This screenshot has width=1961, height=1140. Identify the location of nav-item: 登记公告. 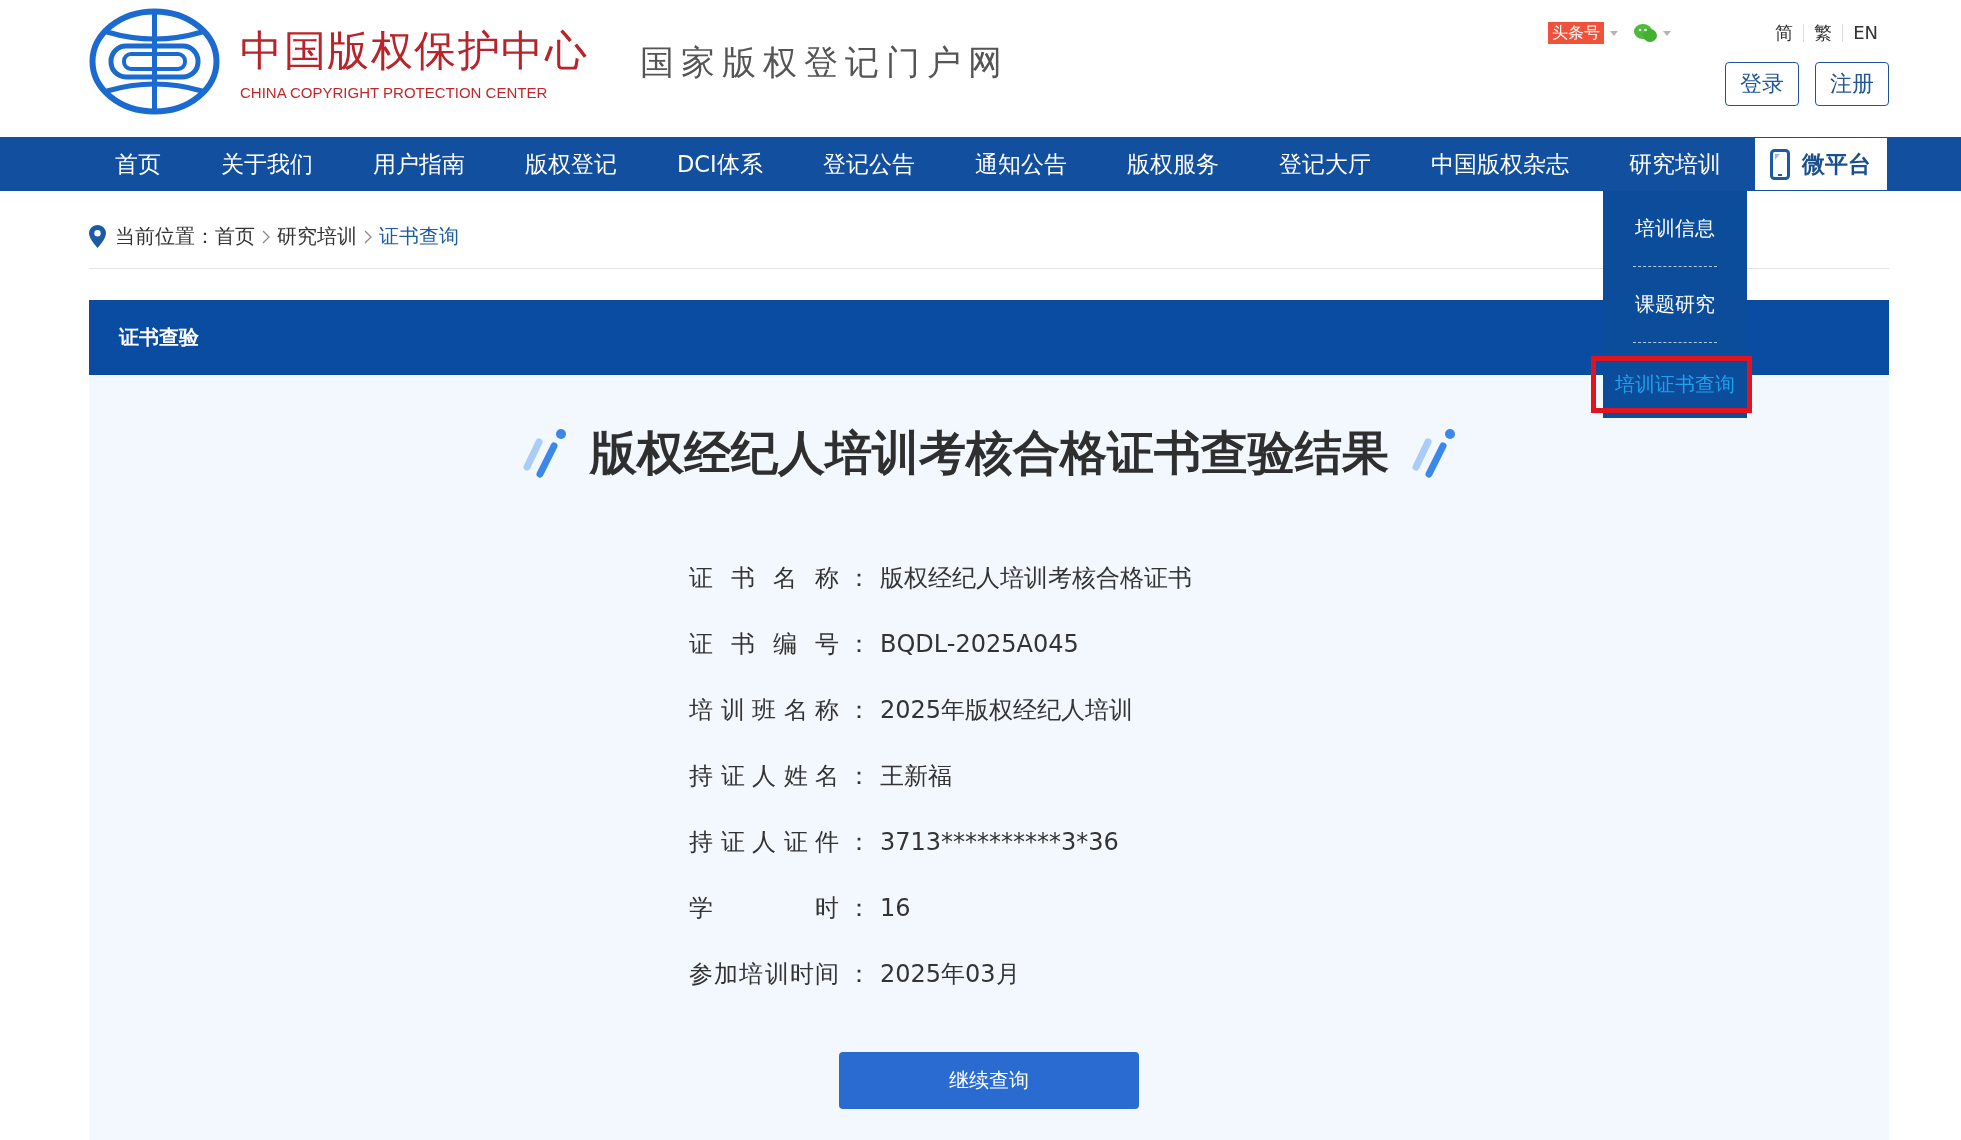
(868, 164).